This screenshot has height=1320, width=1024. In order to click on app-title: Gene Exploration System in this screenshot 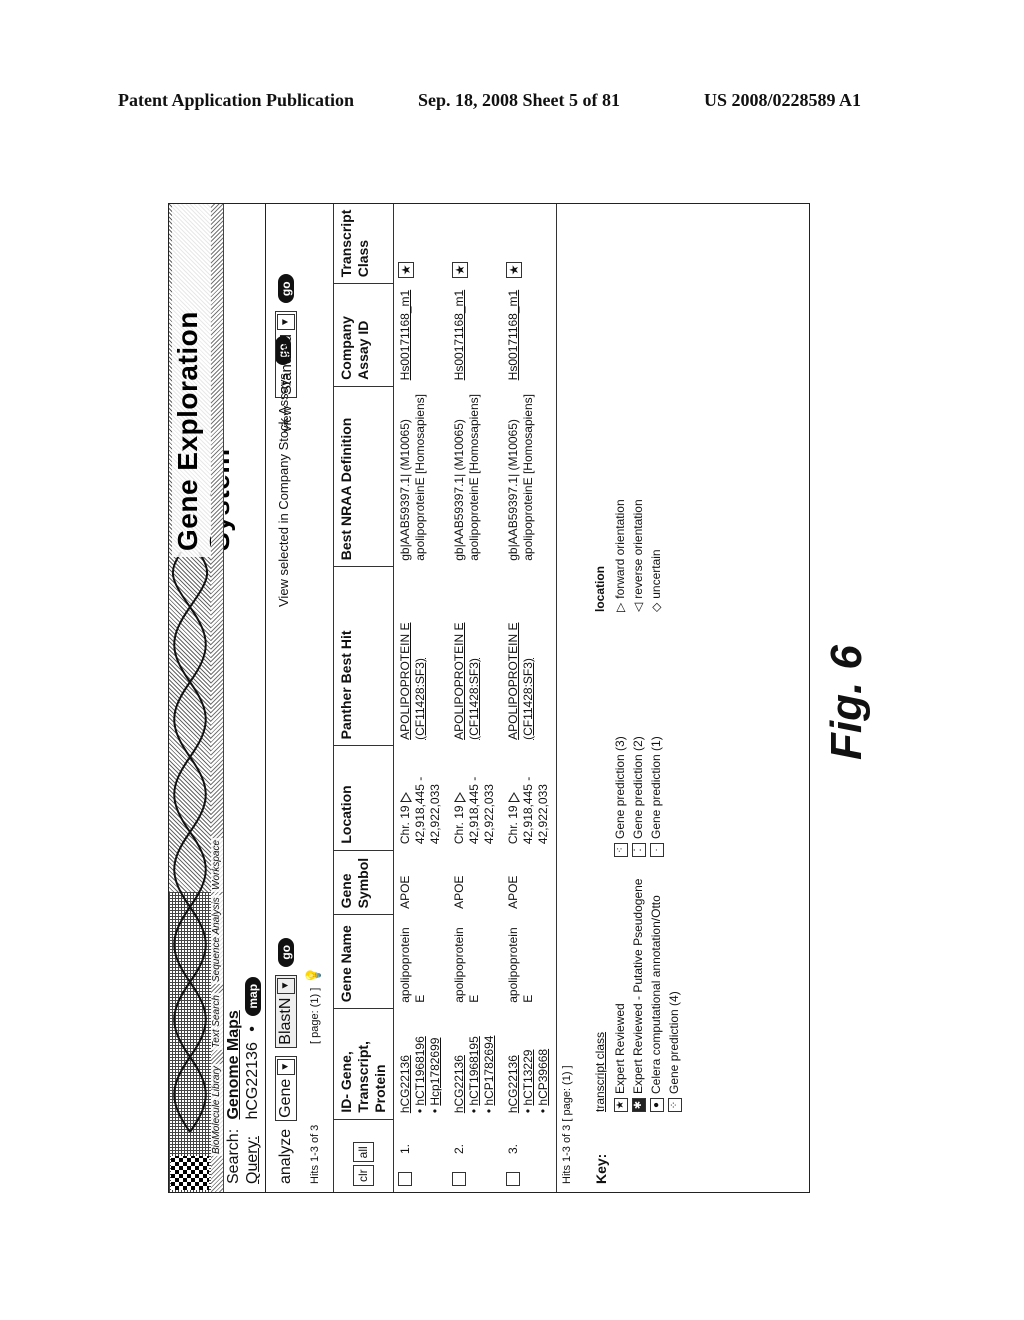, I will do `click(204, 380)`.